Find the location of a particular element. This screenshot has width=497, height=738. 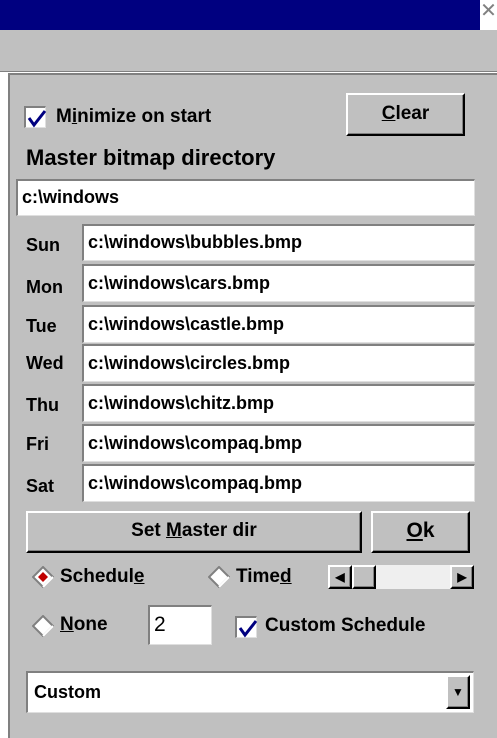

master-directory-heading: Master bitmap directory is located at coordinates (151, 157).